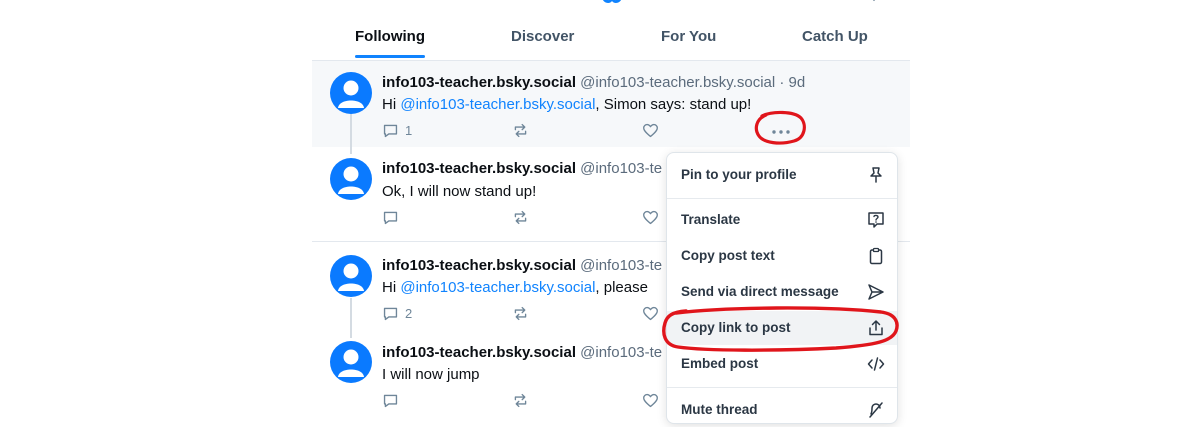  Describe the element at coordinates (409, 130) in the screenshot. I see `reply-count: 1` at that location.